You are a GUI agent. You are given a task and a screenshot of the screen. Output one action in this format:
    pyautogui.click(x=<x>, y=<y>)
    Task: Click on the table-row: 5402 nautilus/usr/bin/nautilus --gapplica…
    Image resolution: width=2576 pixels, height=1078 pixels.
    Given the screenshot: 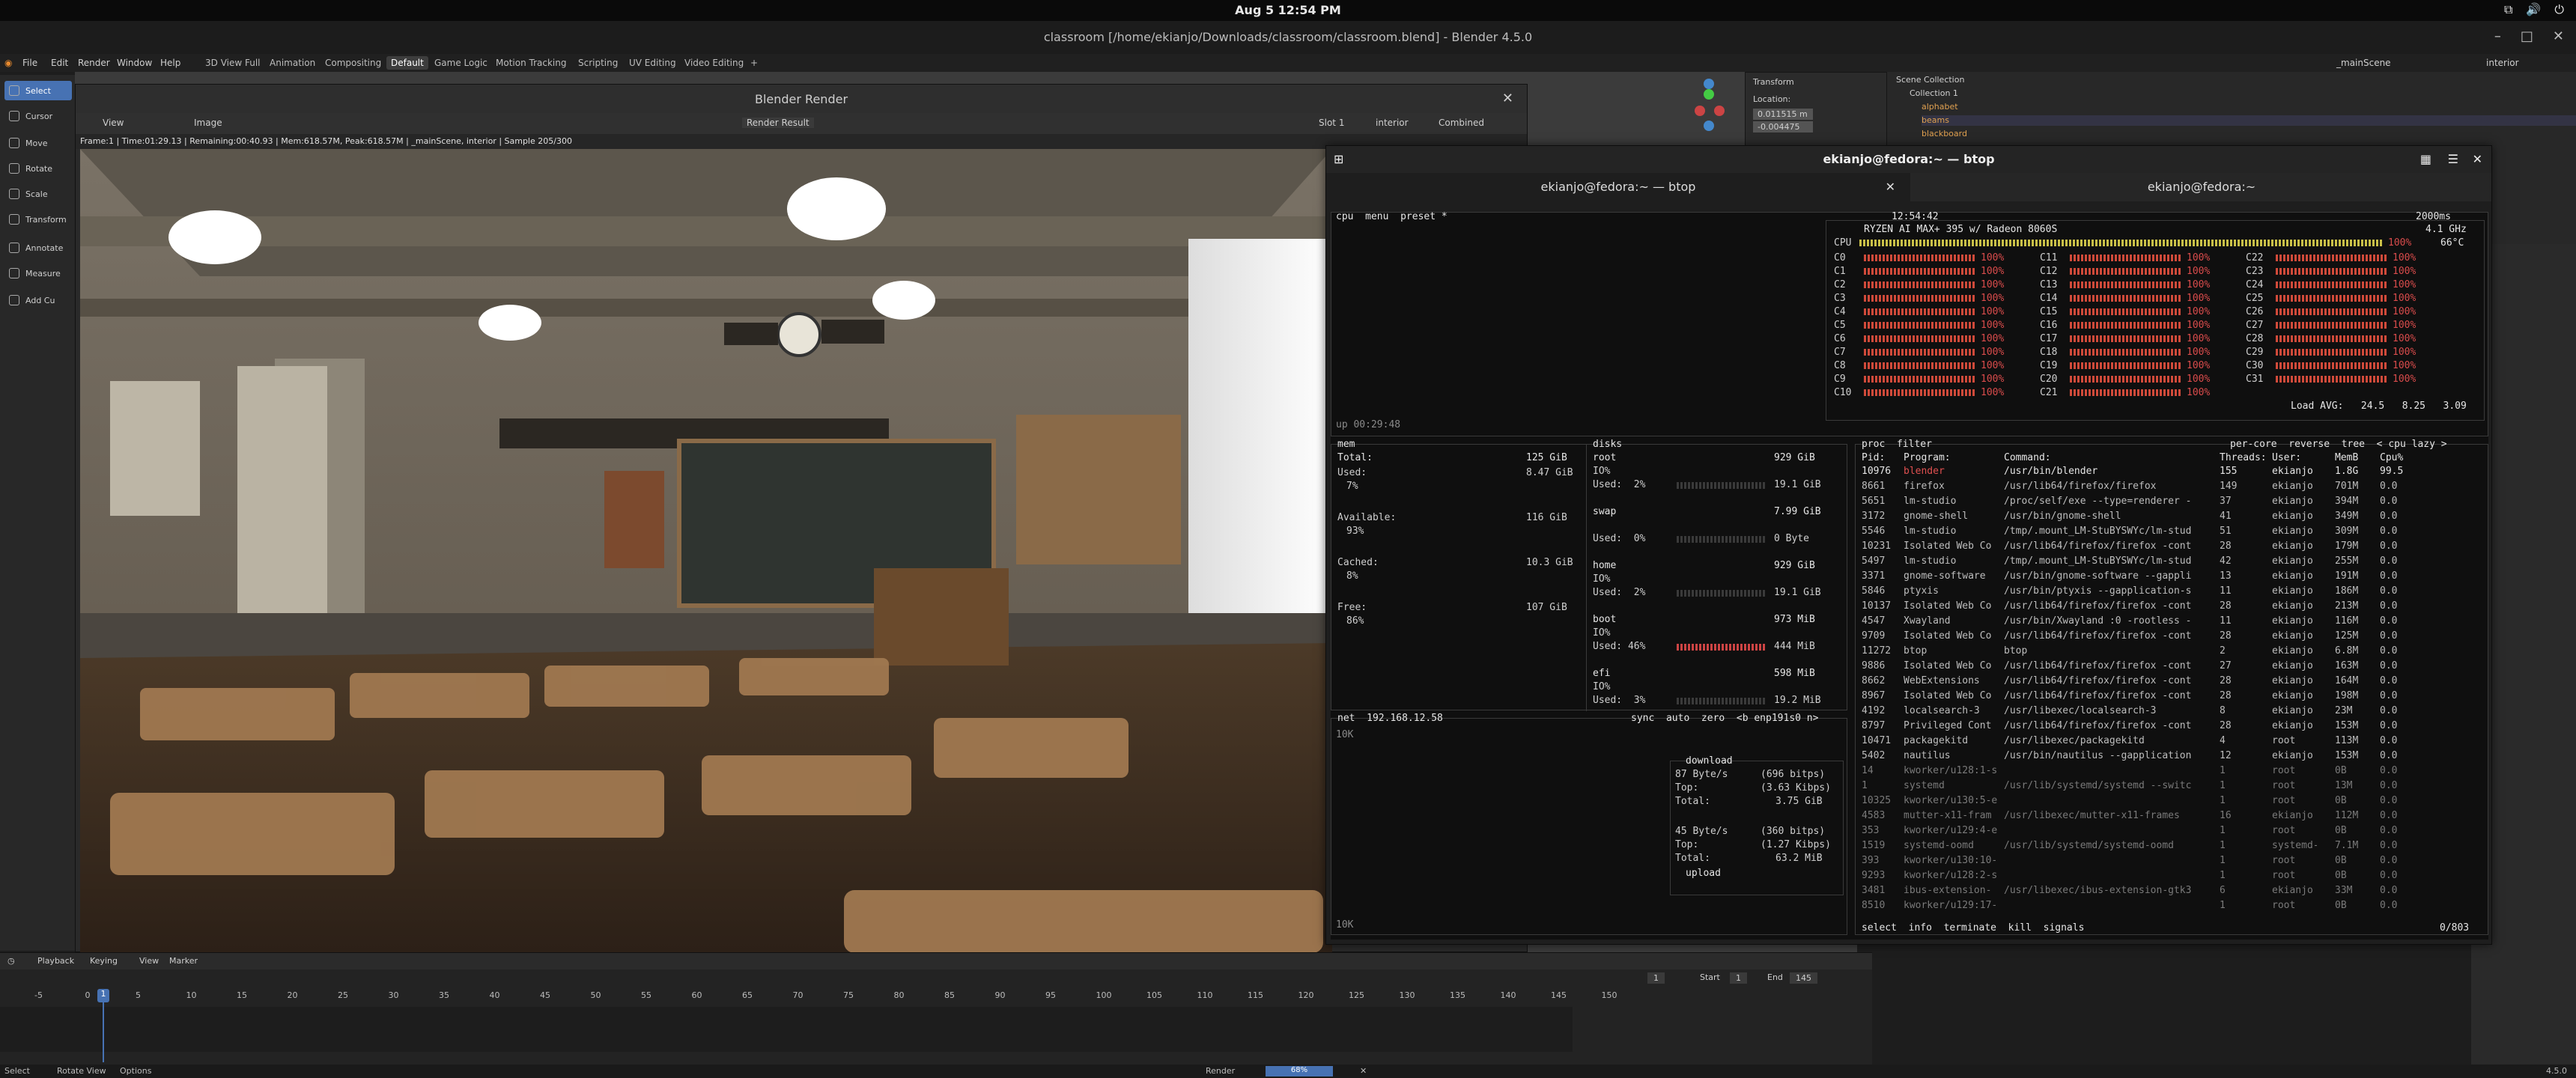 What is the action you would take?
    pyautogui.click(x=2170, y=757)
    